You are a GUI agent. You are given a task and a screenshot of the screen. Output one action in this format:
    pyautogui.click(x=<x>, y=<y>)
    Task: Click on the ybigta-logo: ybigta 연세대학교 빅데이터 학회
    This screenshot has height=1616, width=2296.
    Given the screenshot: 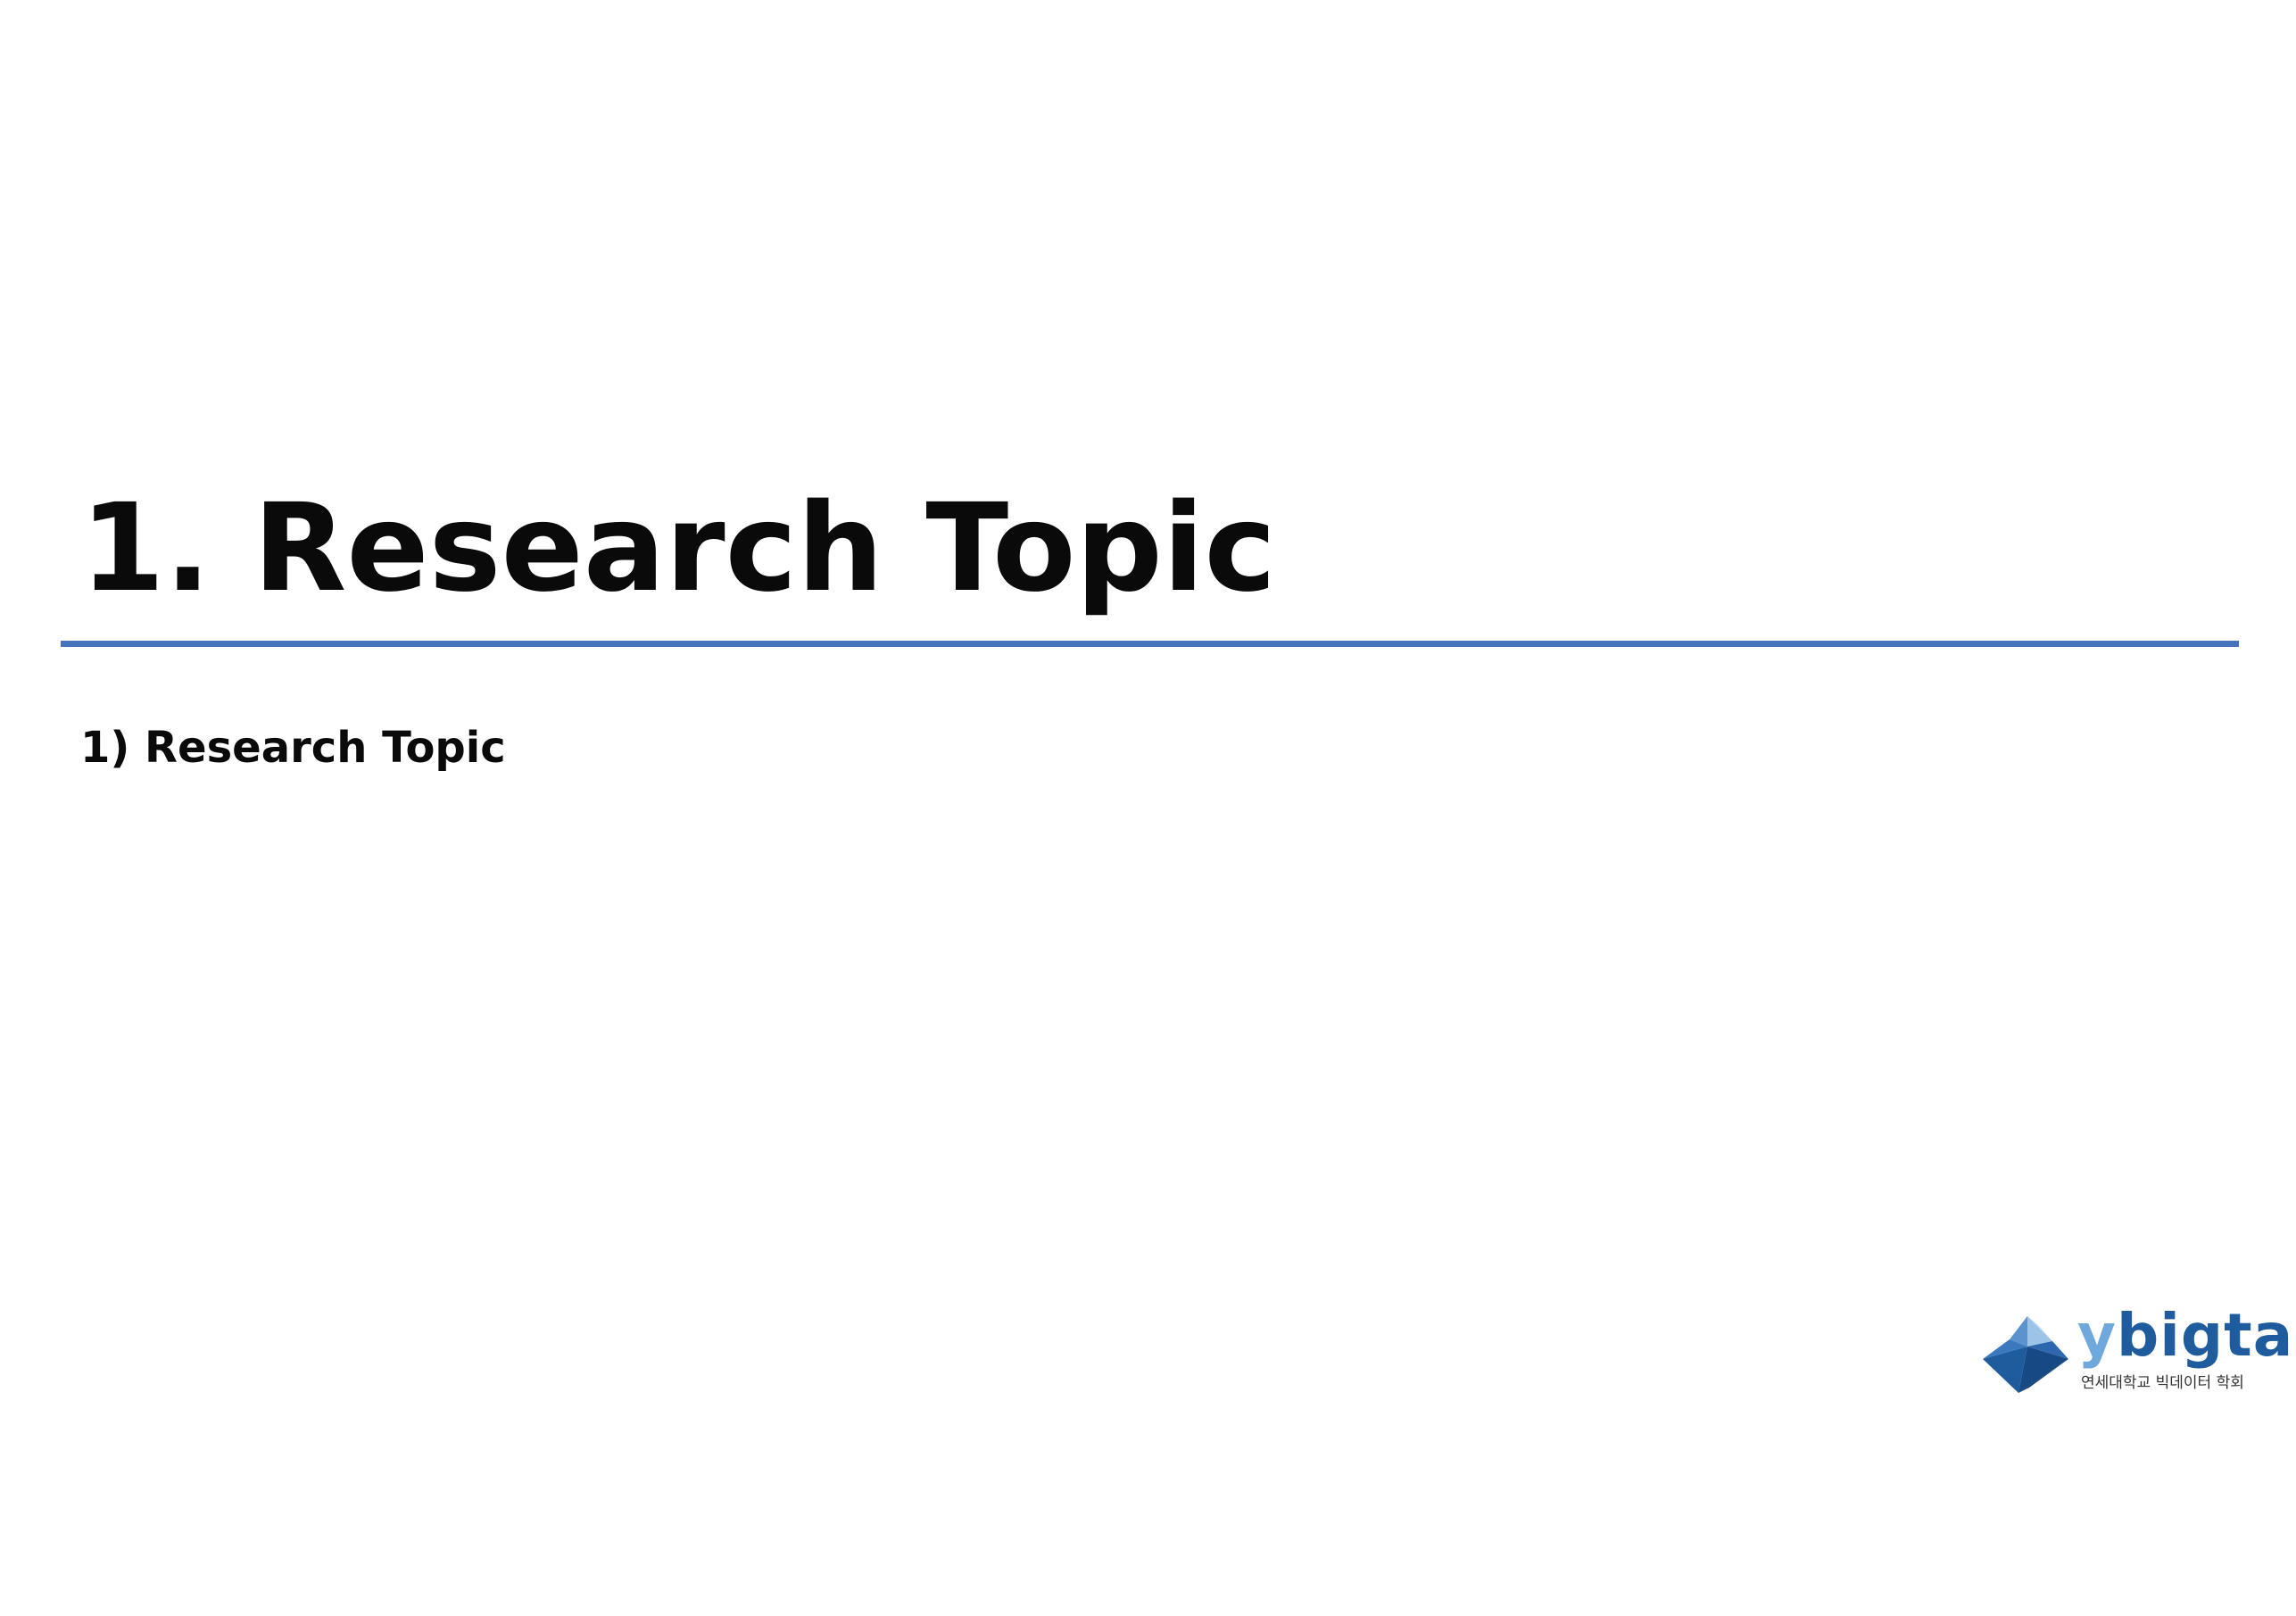 What is the action you would take?
    pyautogui.click(x=2137, y=1353)
    